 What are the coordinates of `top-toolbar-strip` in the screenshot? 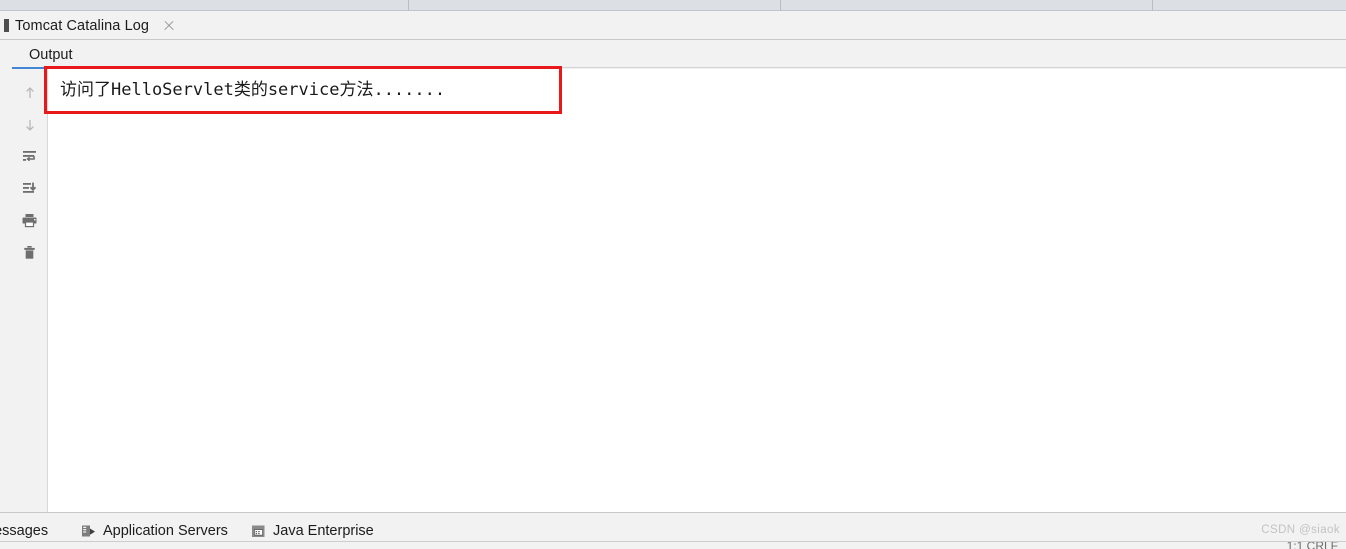 It's located at (673, 5).